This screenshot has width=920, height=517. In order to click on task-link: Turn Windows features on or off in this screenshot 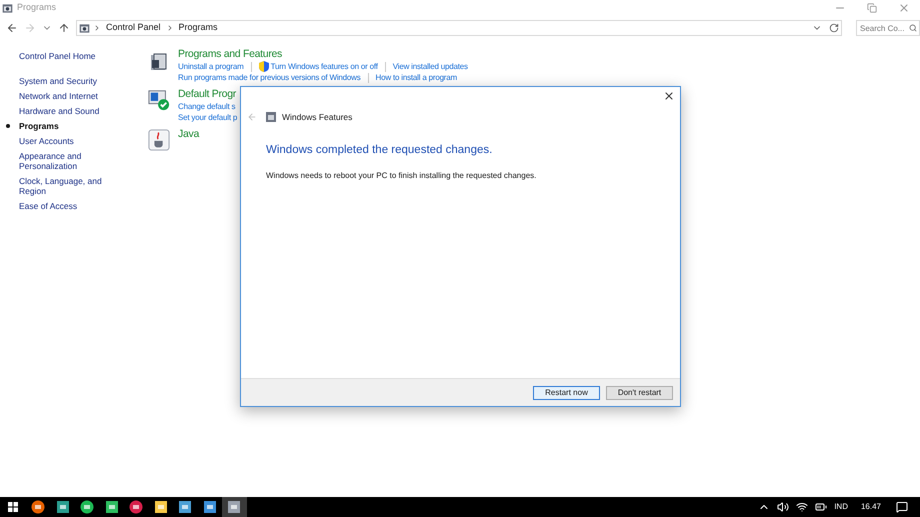, I will do `click(324, 66)`.